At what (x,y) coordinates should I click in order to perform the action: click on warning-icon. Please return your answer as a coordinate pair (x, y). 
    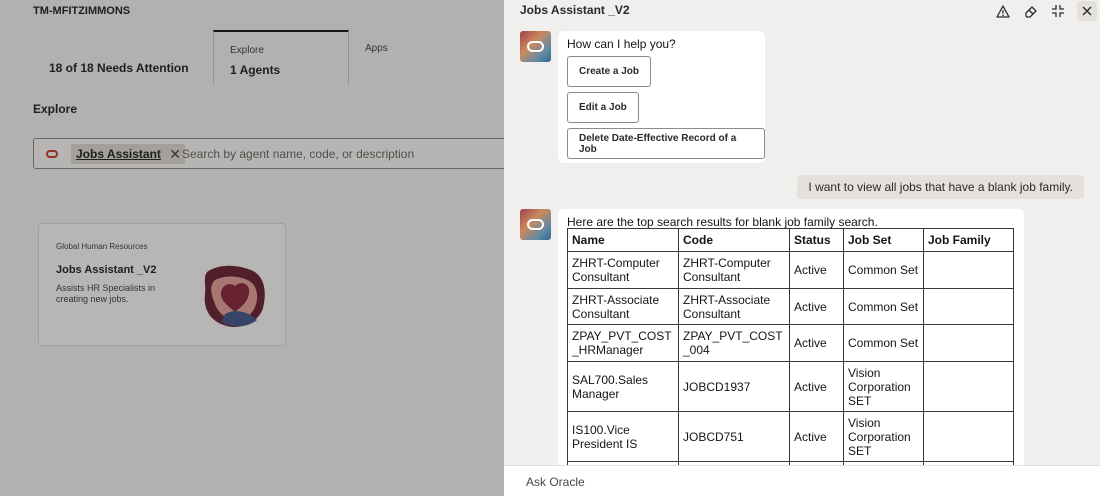
    Looking at the image, I should click on (1003, 11).